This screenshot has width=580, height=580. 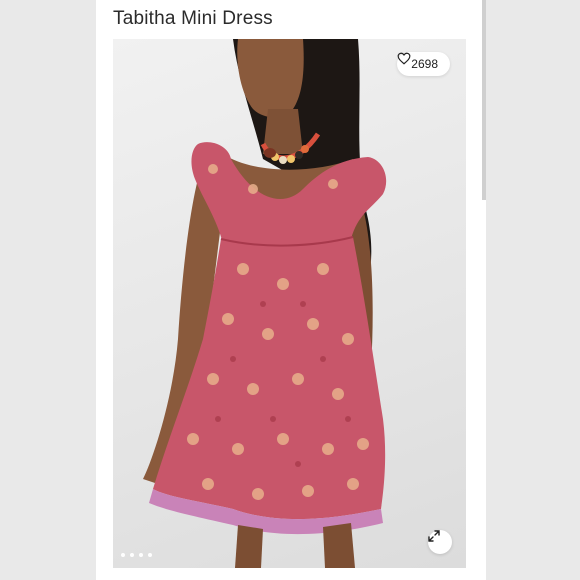 I want to click on expand-button, so click(x=440, y=542).